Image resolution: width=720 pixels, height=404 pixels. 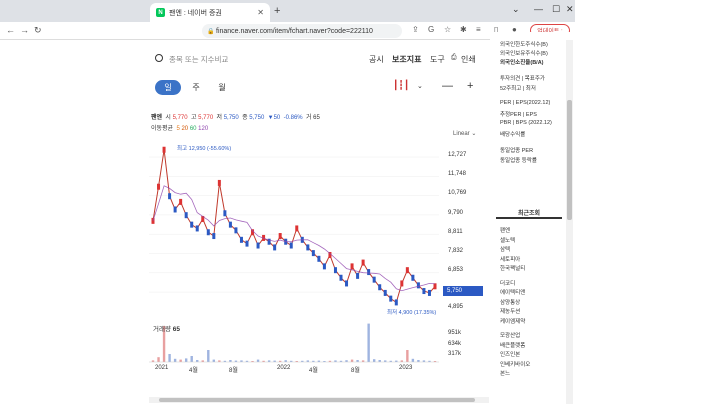 I want to click on tools-button: 도구, so click(x=437, y=59).